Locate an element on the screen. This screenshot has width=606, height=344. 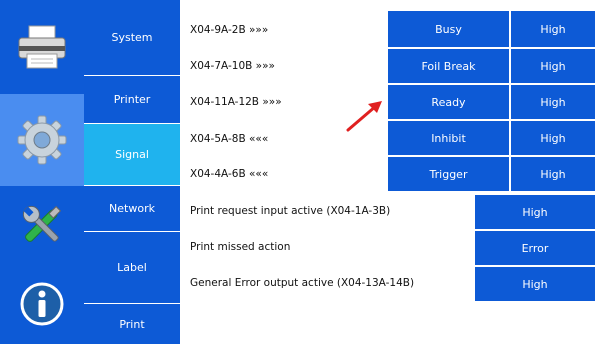
signal-name: Ready is located at coordinates (448, 102).